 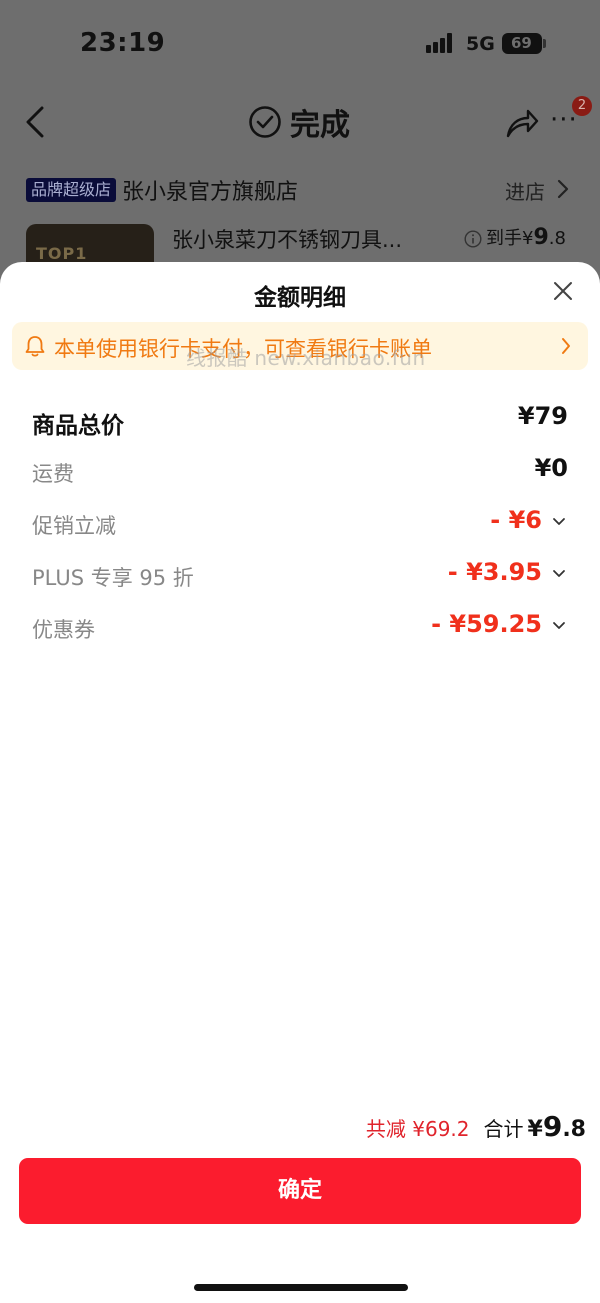 I want to click on price-dec: .8, so click(x=557, y=238).